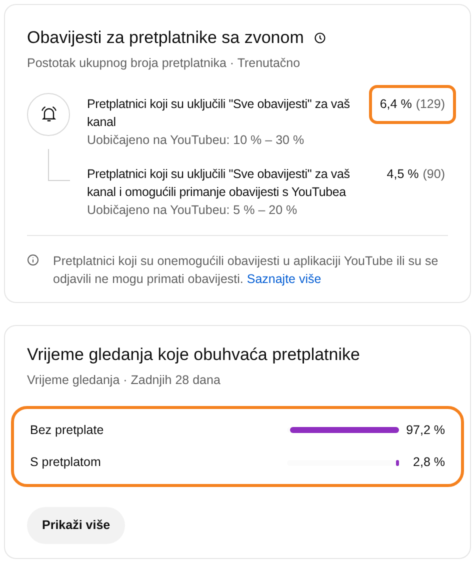 The height and width of the screenshot is (569, 475). Describe the element at coordinates (33, 260) in the screenshot. I see `info-icon` at that location.